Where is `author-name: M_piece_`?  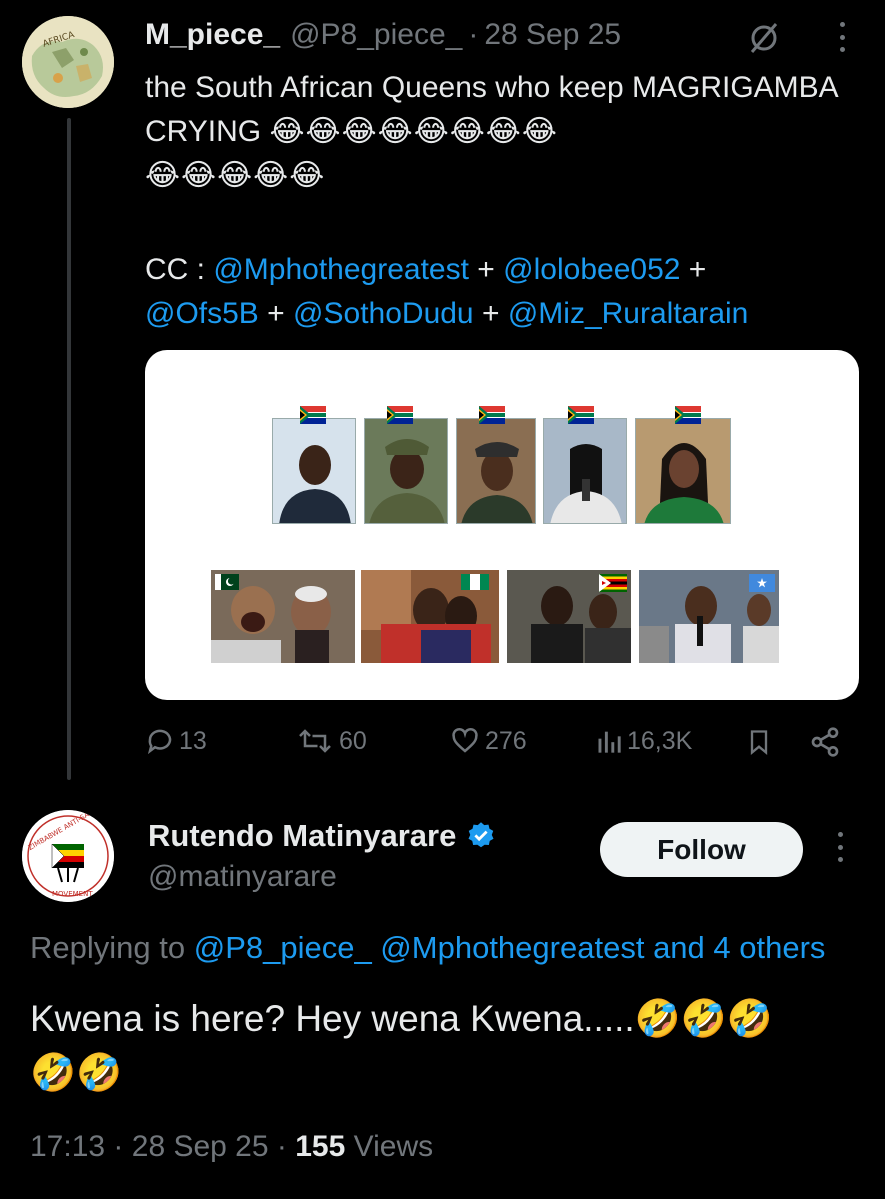 author-name: M_piece_ is located at coordinates (212, 35).